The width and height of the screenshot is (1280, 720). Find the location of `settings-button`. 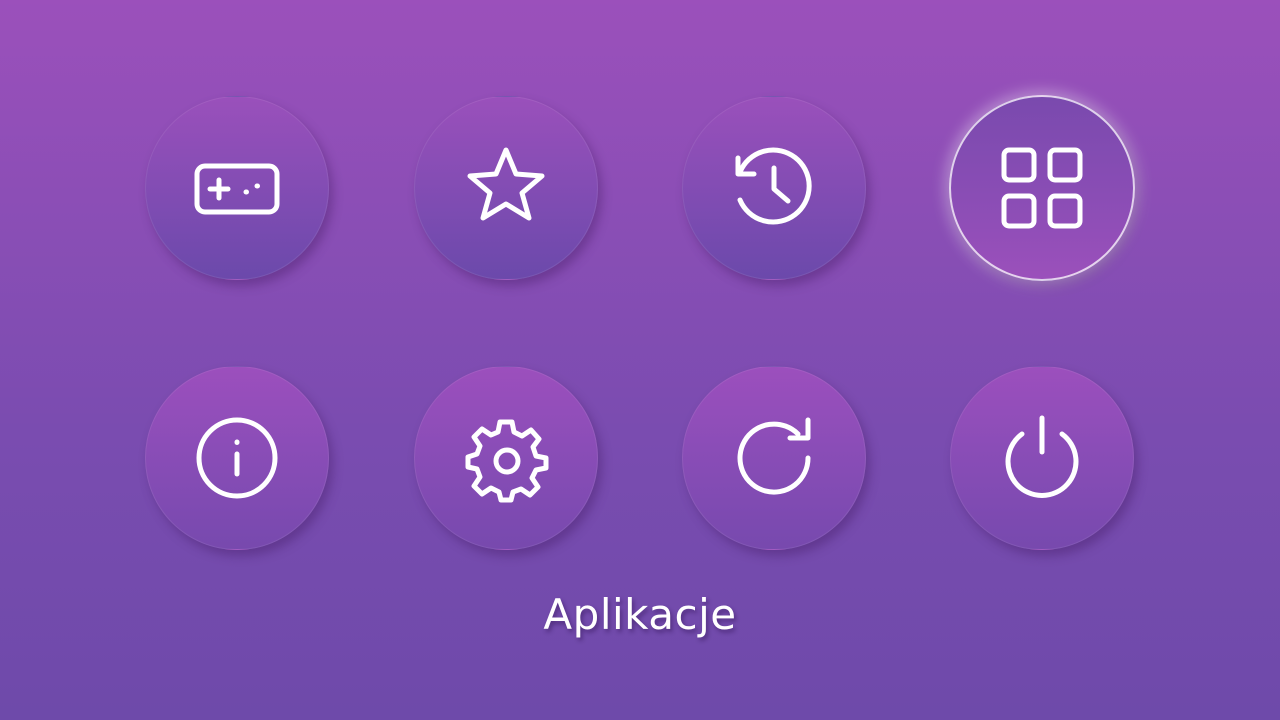

settings-button is located at coordinates (506, 458).